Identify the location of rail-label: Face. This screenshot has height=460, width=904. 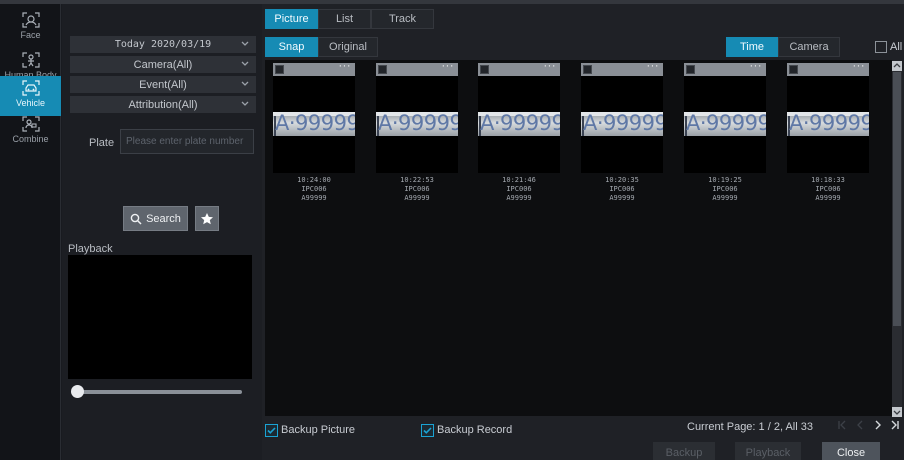
(30, 35).